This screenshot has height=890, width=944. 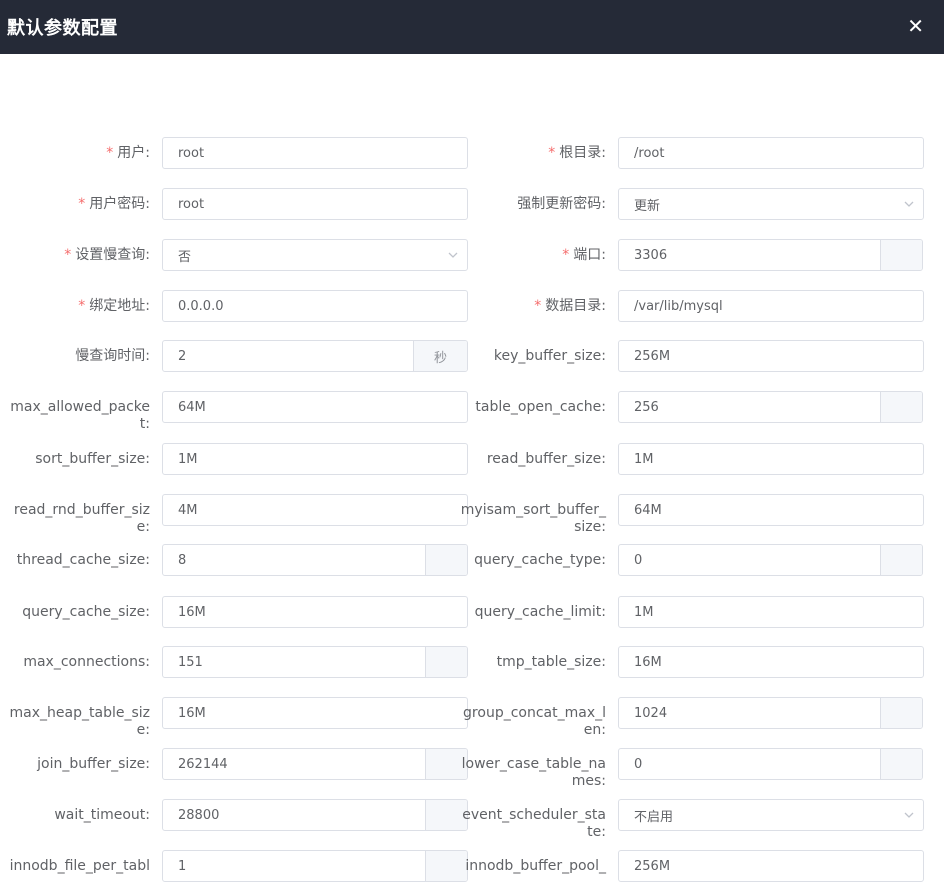 I want to click on label-text: 用户:, so click(x=133, y=153).